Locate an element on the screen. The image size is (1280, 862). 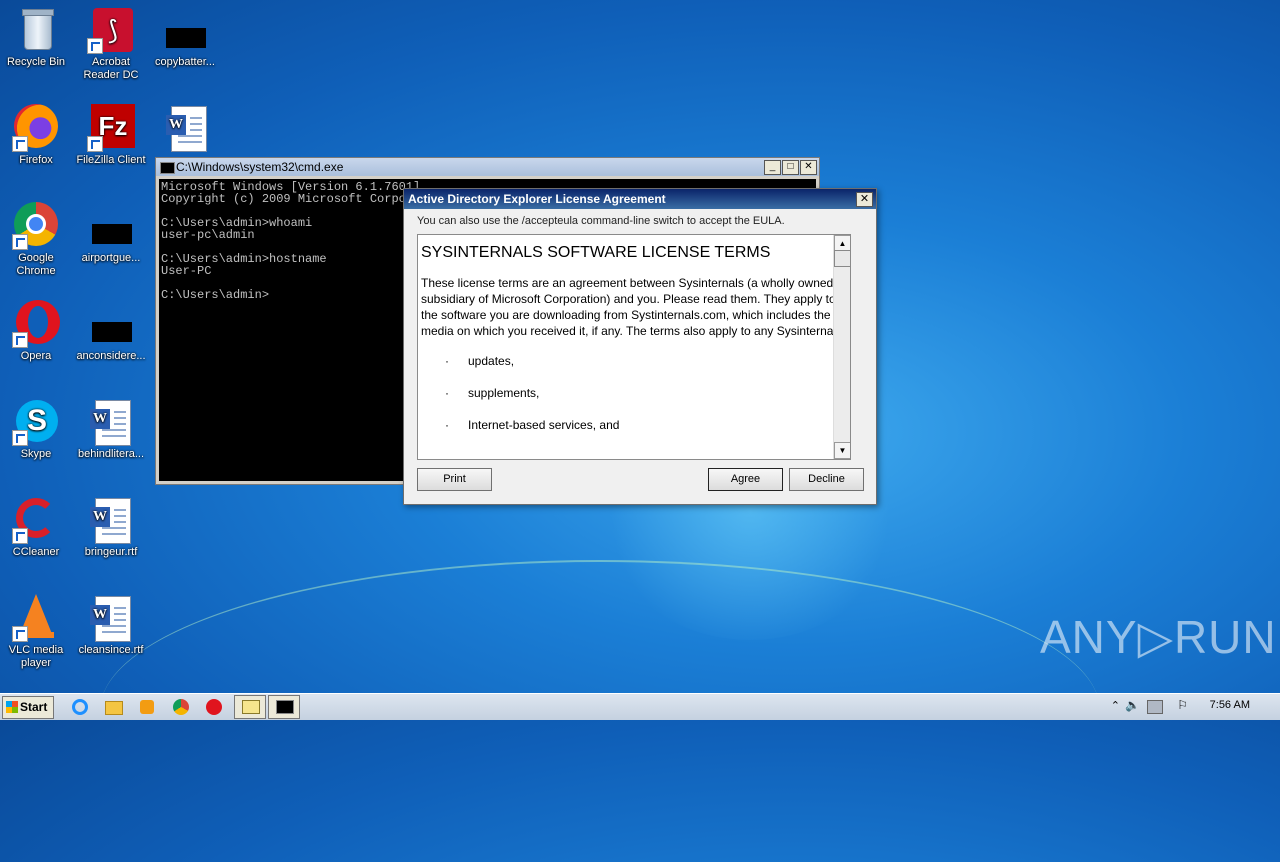
skype-icon: S is located at coordinates (36, 422).